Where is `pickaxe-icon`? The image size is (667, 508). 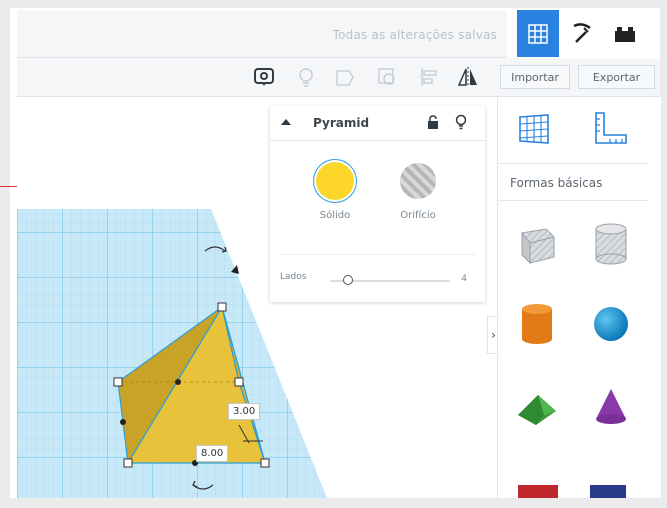
pickaxe-icon is located at coordinates (582, 32).